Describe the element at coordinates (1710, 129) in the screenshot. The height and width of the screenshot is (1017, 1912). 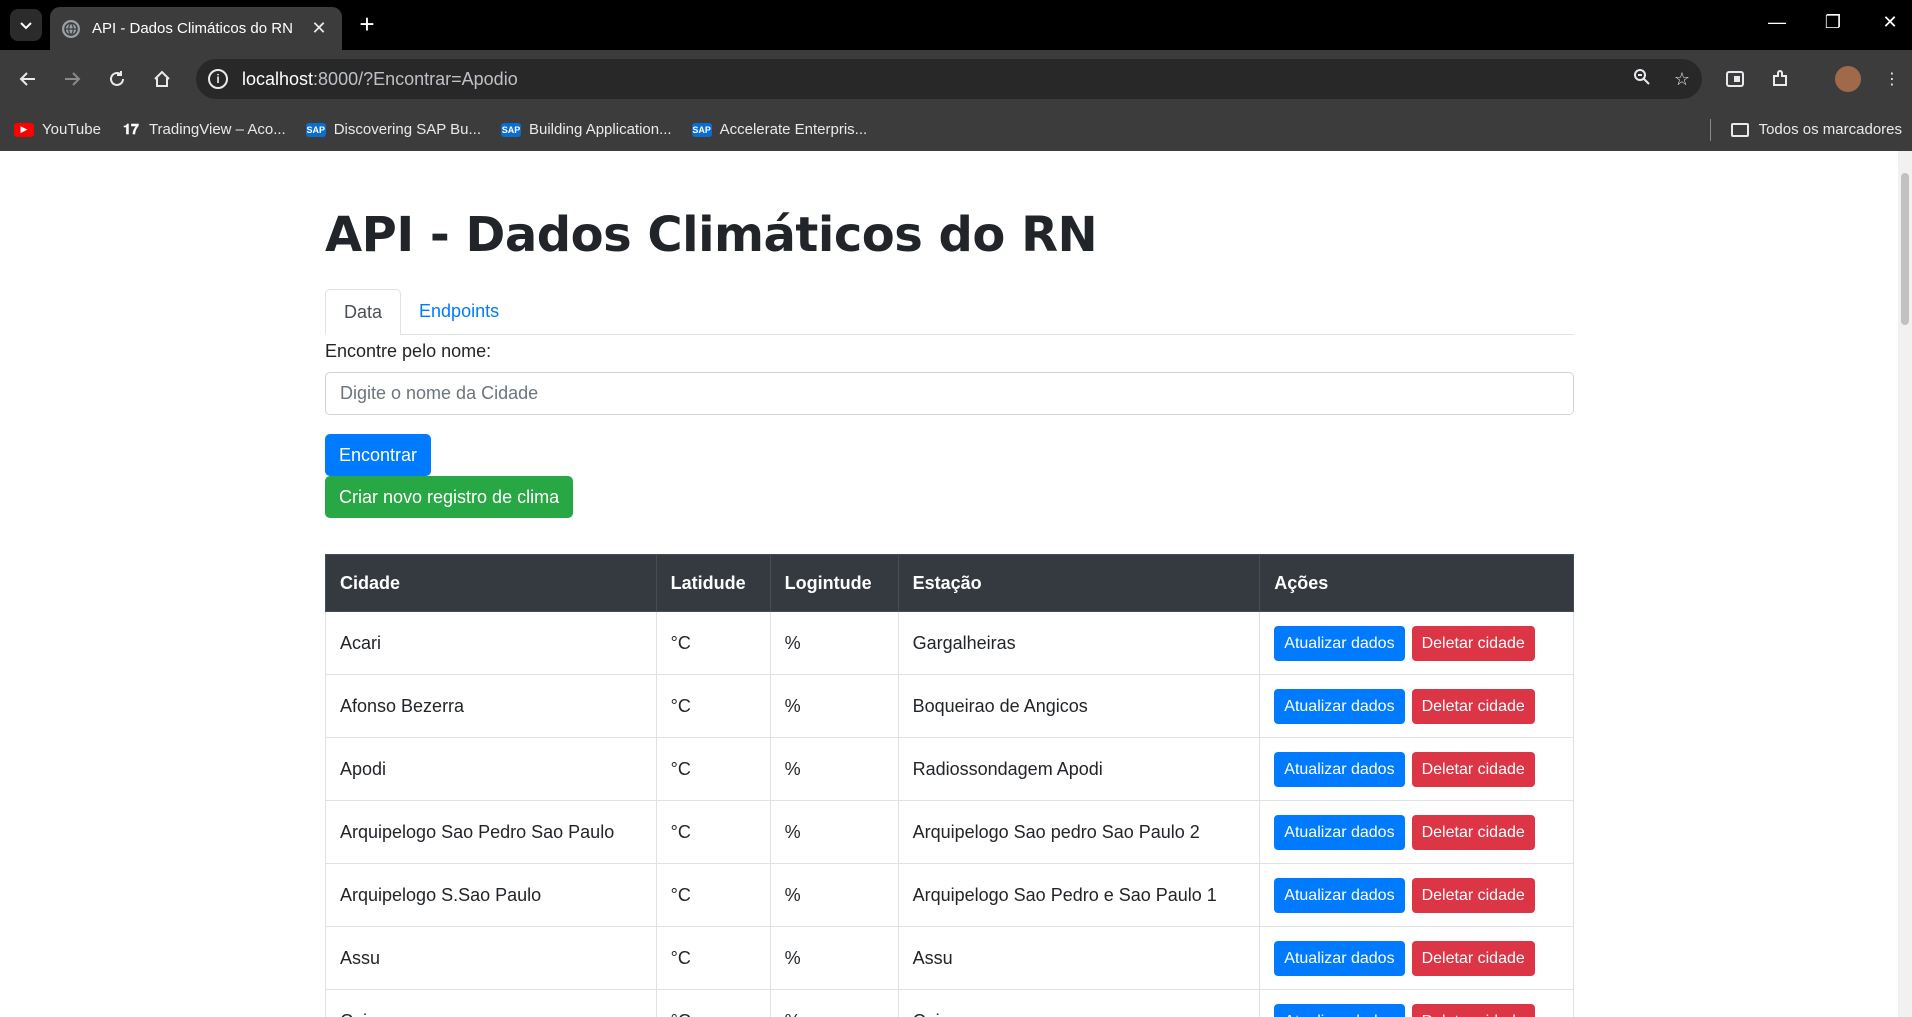
I see `bookmarks-divider` at that location.